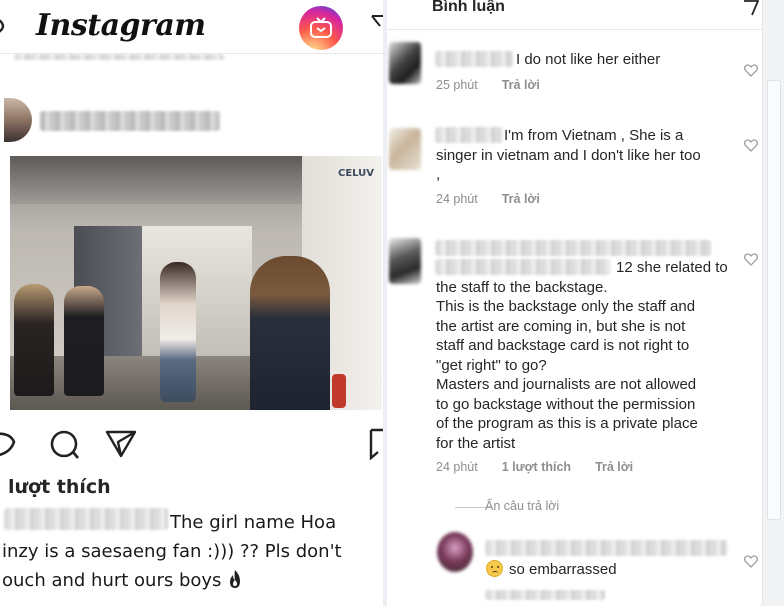 Image resolution: width=784 pixels, height=606 pixels. Describe the element at coordinates (321, 28) in the screenshot. I see `igtv-icon` at that location.